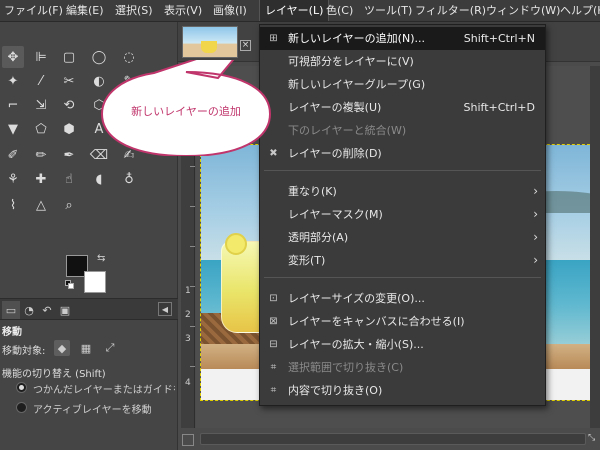 The height and width of the screenshot is (450, 600). I want to click on scissors-icon: ✂, so click(69, 81).